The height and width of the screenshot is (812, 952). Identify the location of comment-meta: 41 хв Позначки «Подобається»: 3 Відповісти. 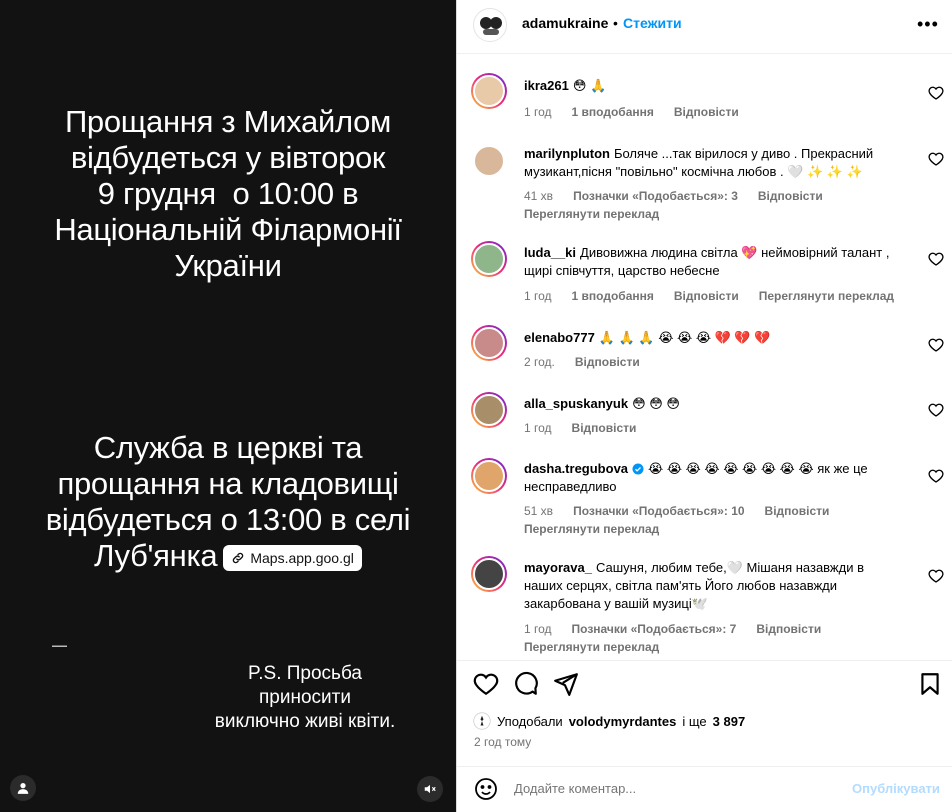
(683, 196).